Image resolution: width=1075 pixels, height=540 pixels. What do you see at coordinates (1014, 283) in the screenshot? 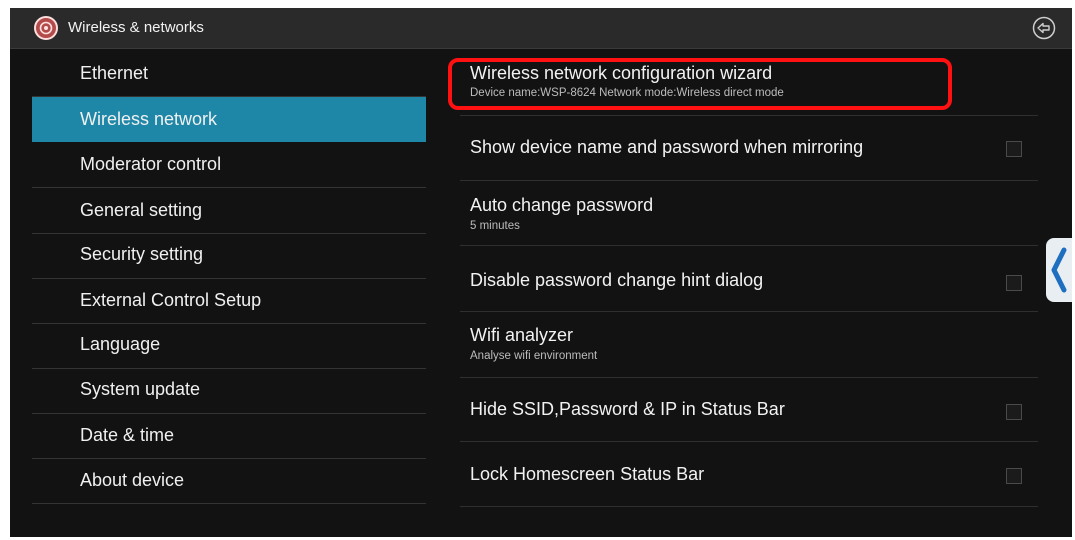
I see `disable-password-hint-checkbox` at bounding box center [1014, 283].